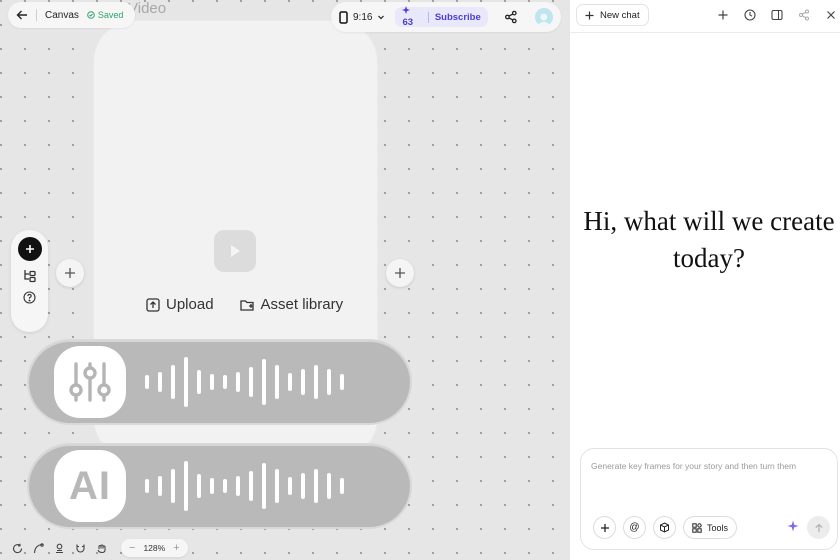 This screenshot has height=560, width=840. What do you see at coordinates (718, 527) in the screenshot?
I see `tools-label: Tools` at bounding box center [718, 527].